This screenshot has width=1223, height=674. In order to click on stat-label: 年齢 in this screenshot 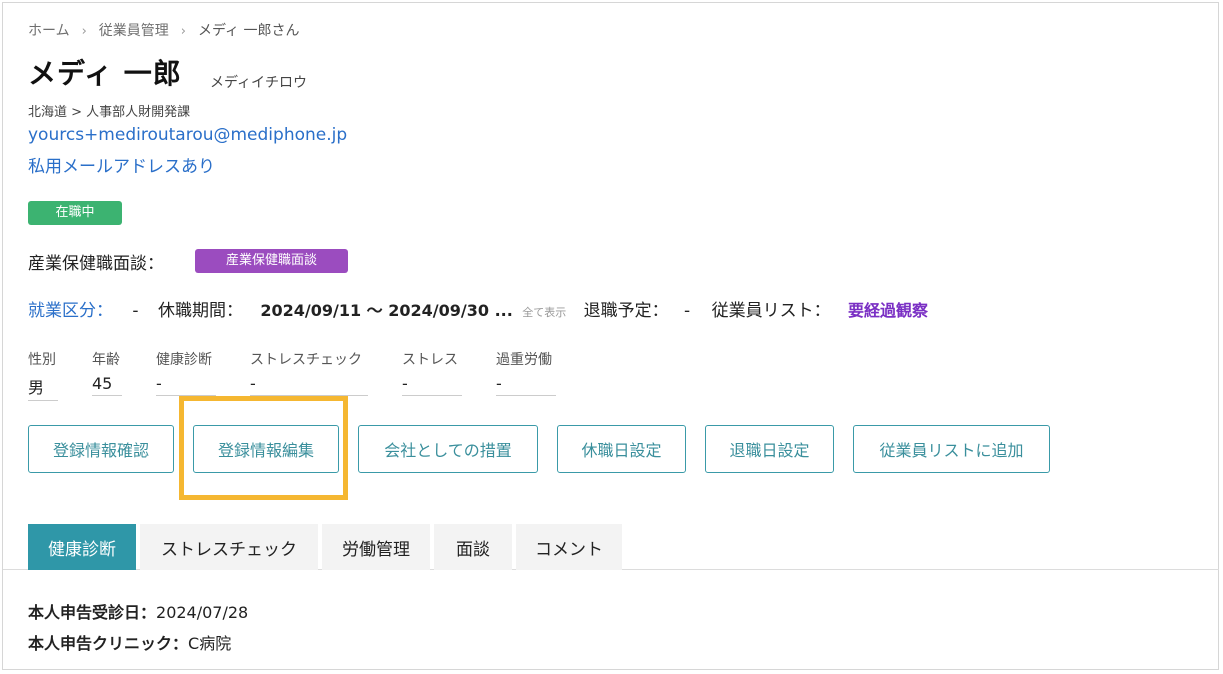, I will do `click(106, 360)`.